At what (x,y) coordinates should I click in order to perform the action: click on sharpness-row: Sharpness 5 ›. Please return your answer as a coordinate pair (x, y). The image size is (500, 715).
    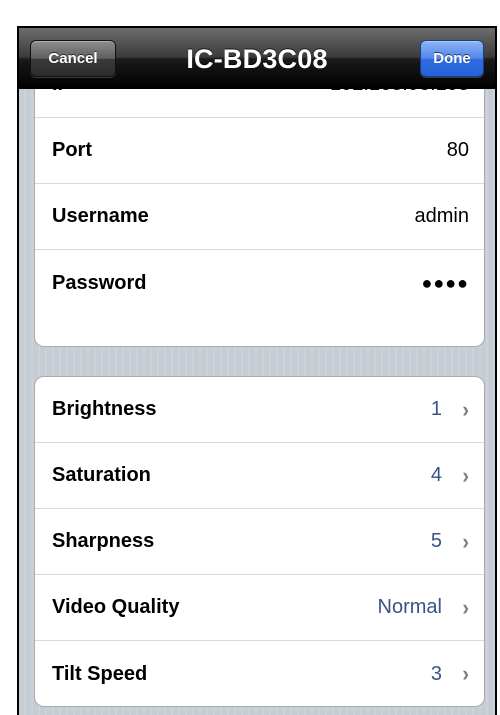
    Looking at the image, I should click on (259, 542).